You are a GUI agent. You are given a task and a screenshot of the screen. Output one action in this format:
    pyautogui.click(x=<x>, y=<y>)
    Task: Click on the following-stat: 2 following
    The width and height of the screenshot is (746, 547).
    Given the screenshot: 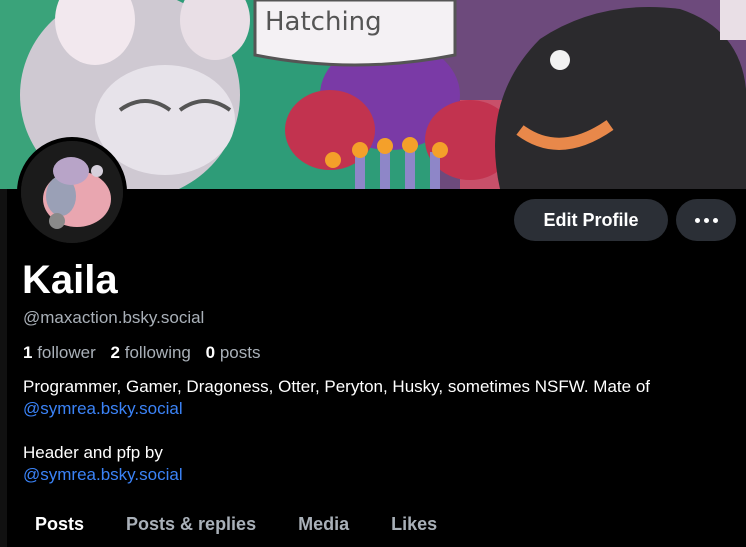 What is the action you would take?
    pyautogui.click(x=151, y=352)
    